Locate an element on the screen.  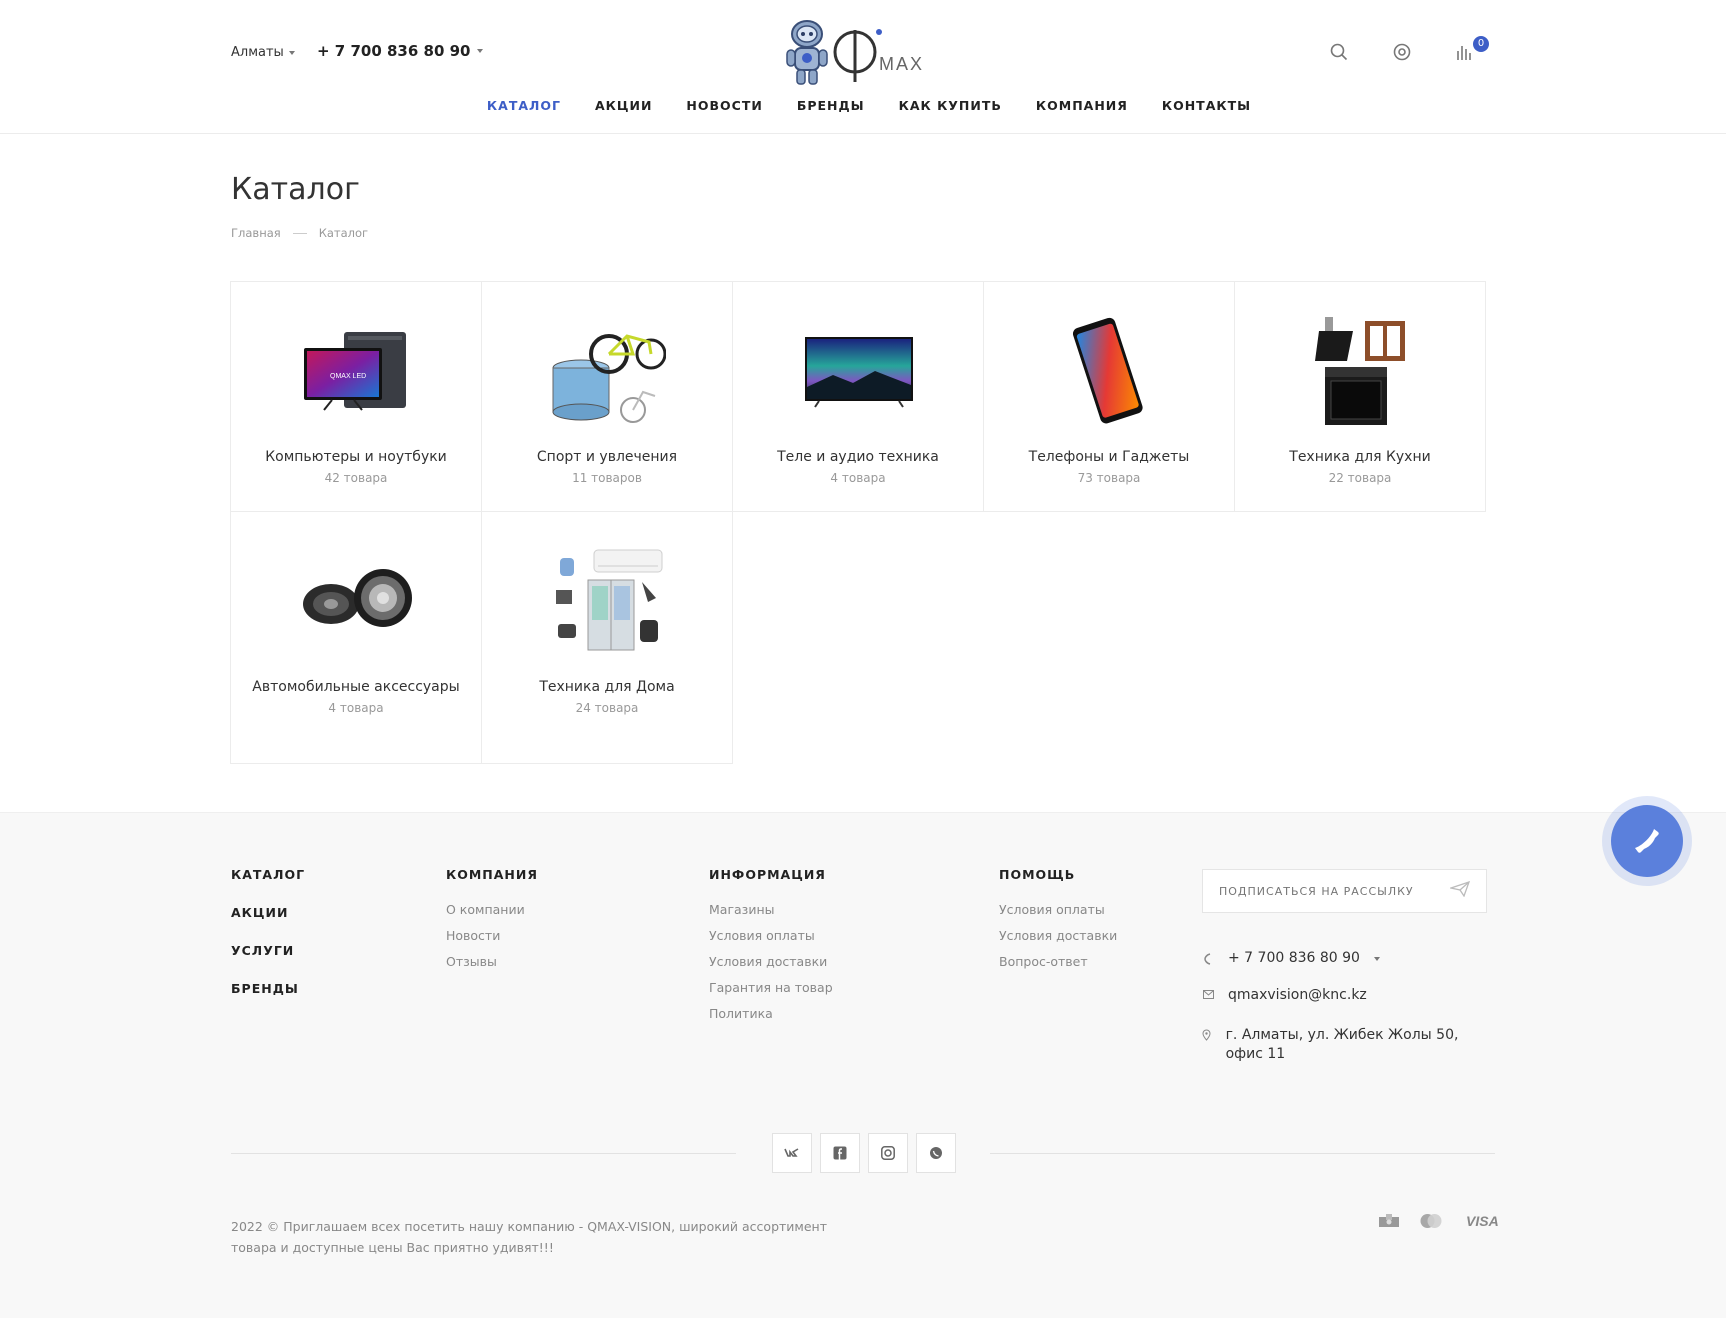
nav-catalog: КАТАЛОГ is located at coordinates (524, 105).